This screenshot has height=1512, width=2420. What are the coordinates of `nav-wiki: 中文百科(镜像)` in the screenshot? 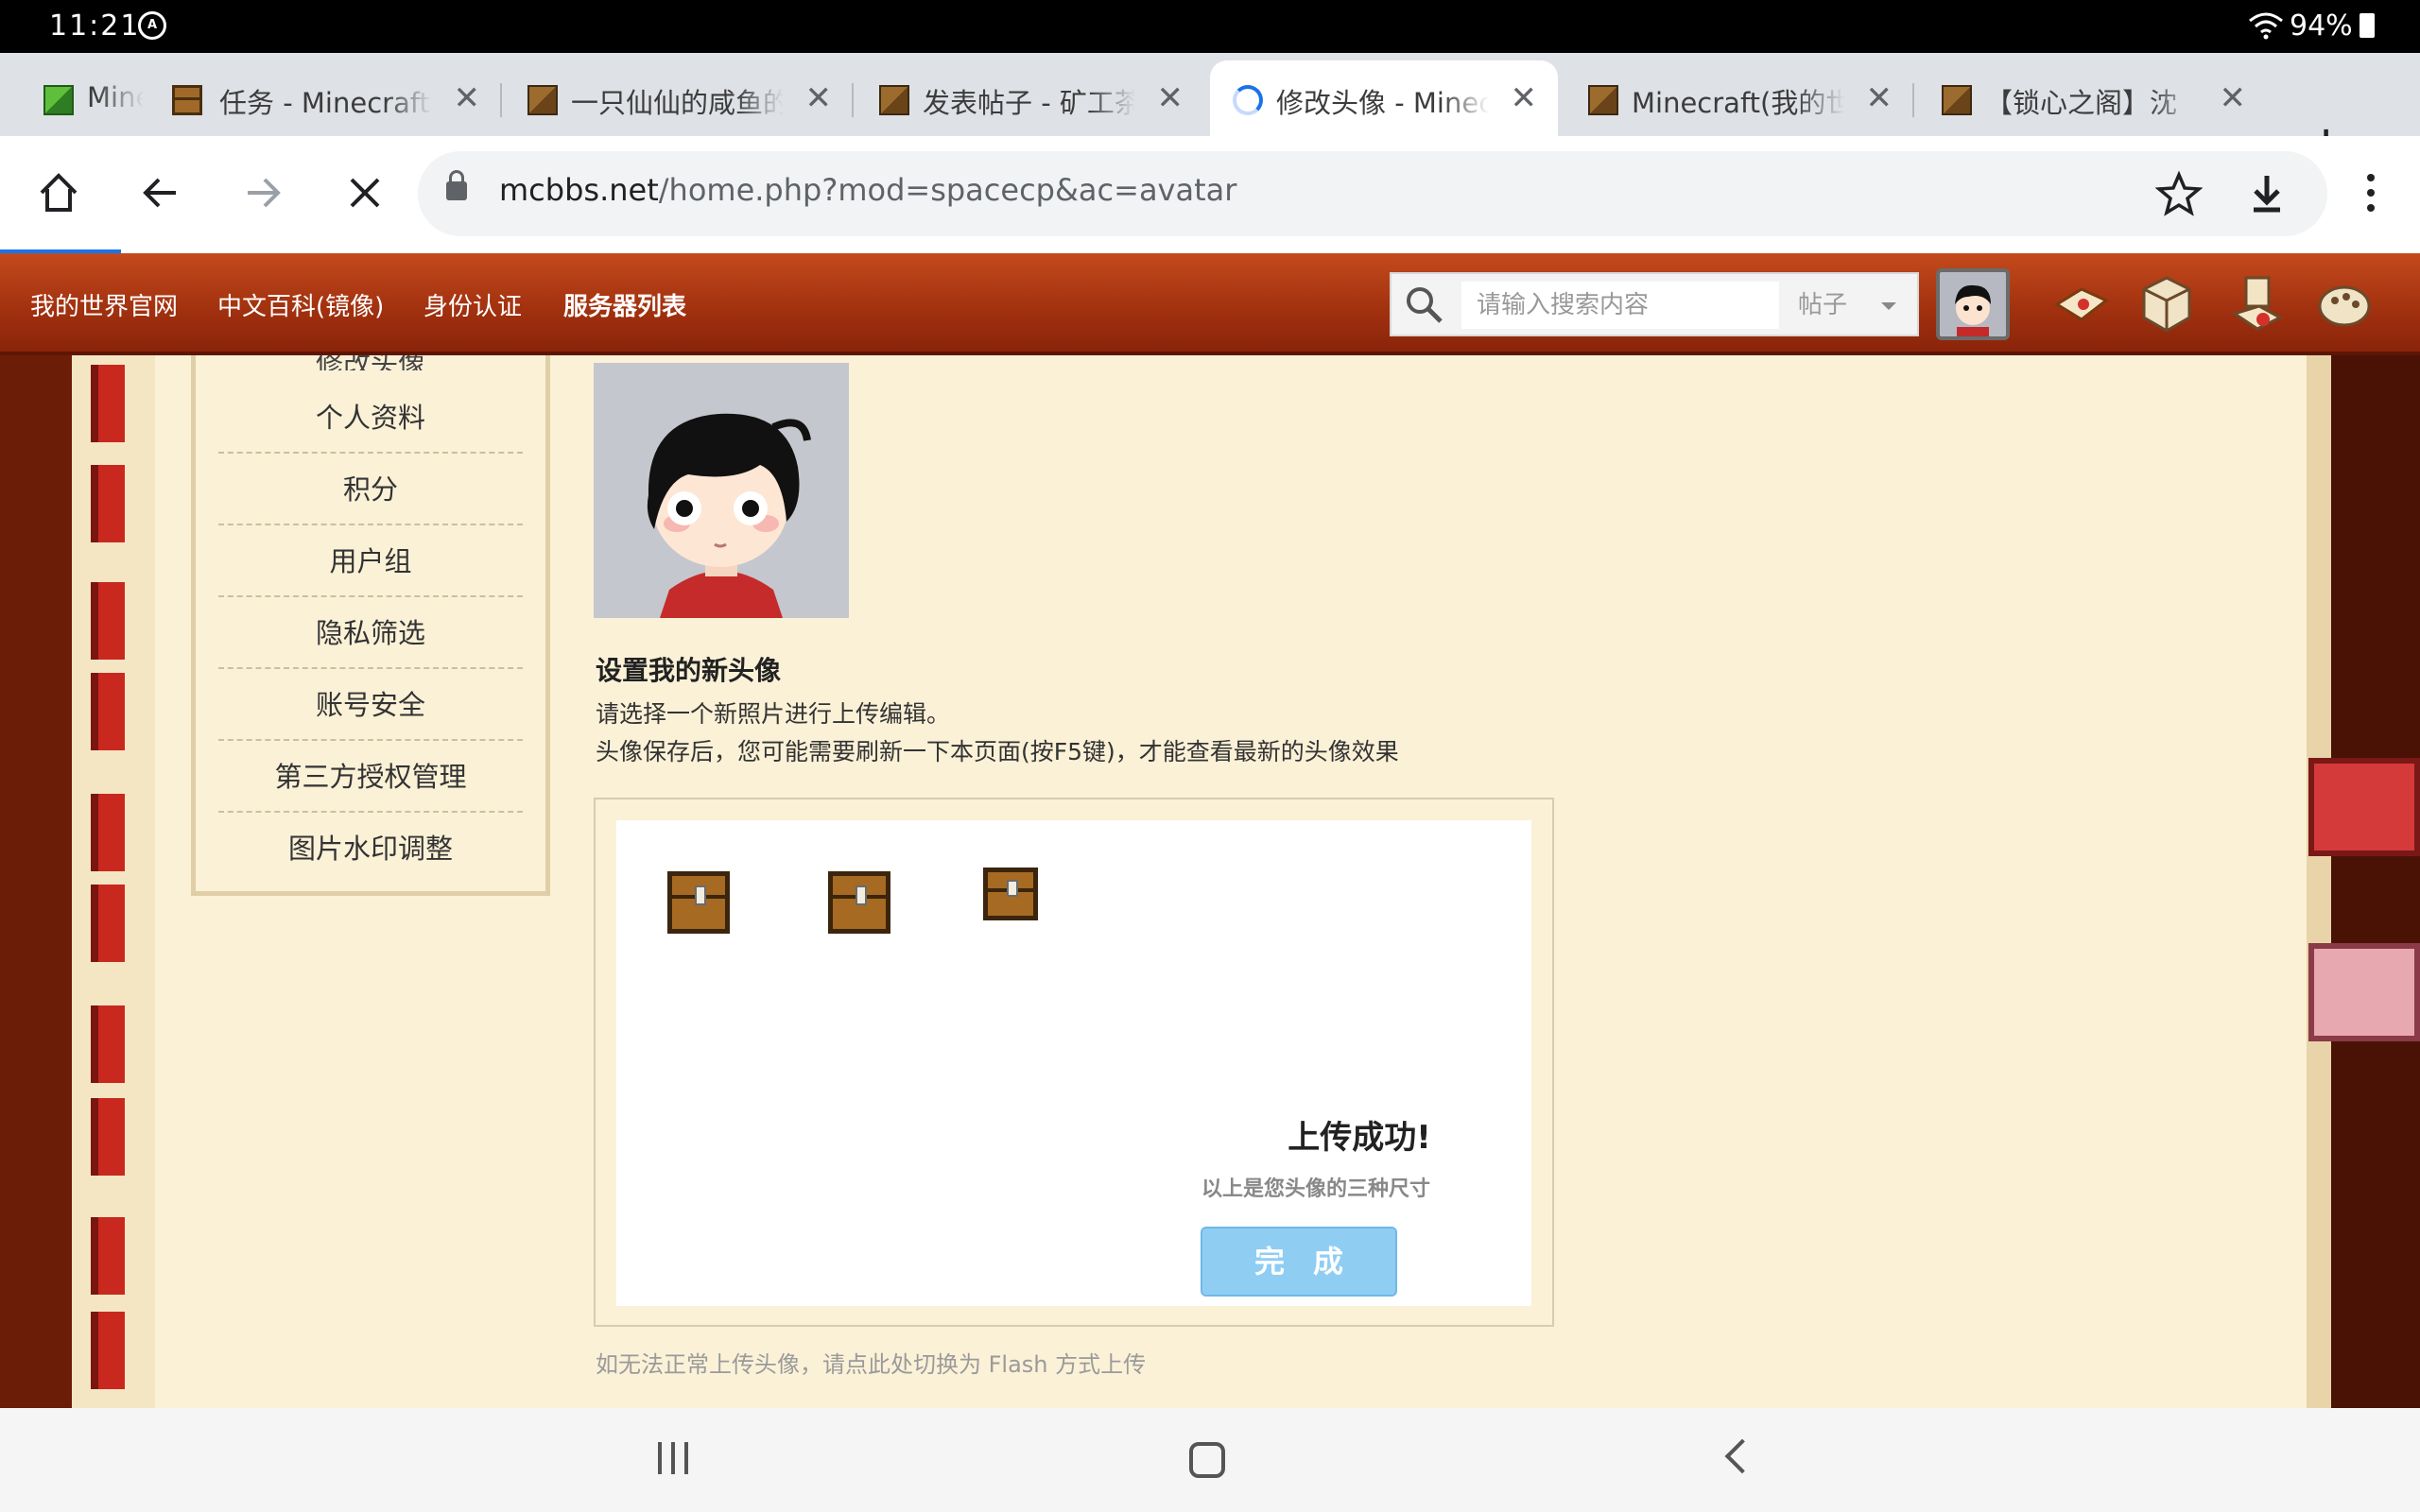 It's located at (300, 304).